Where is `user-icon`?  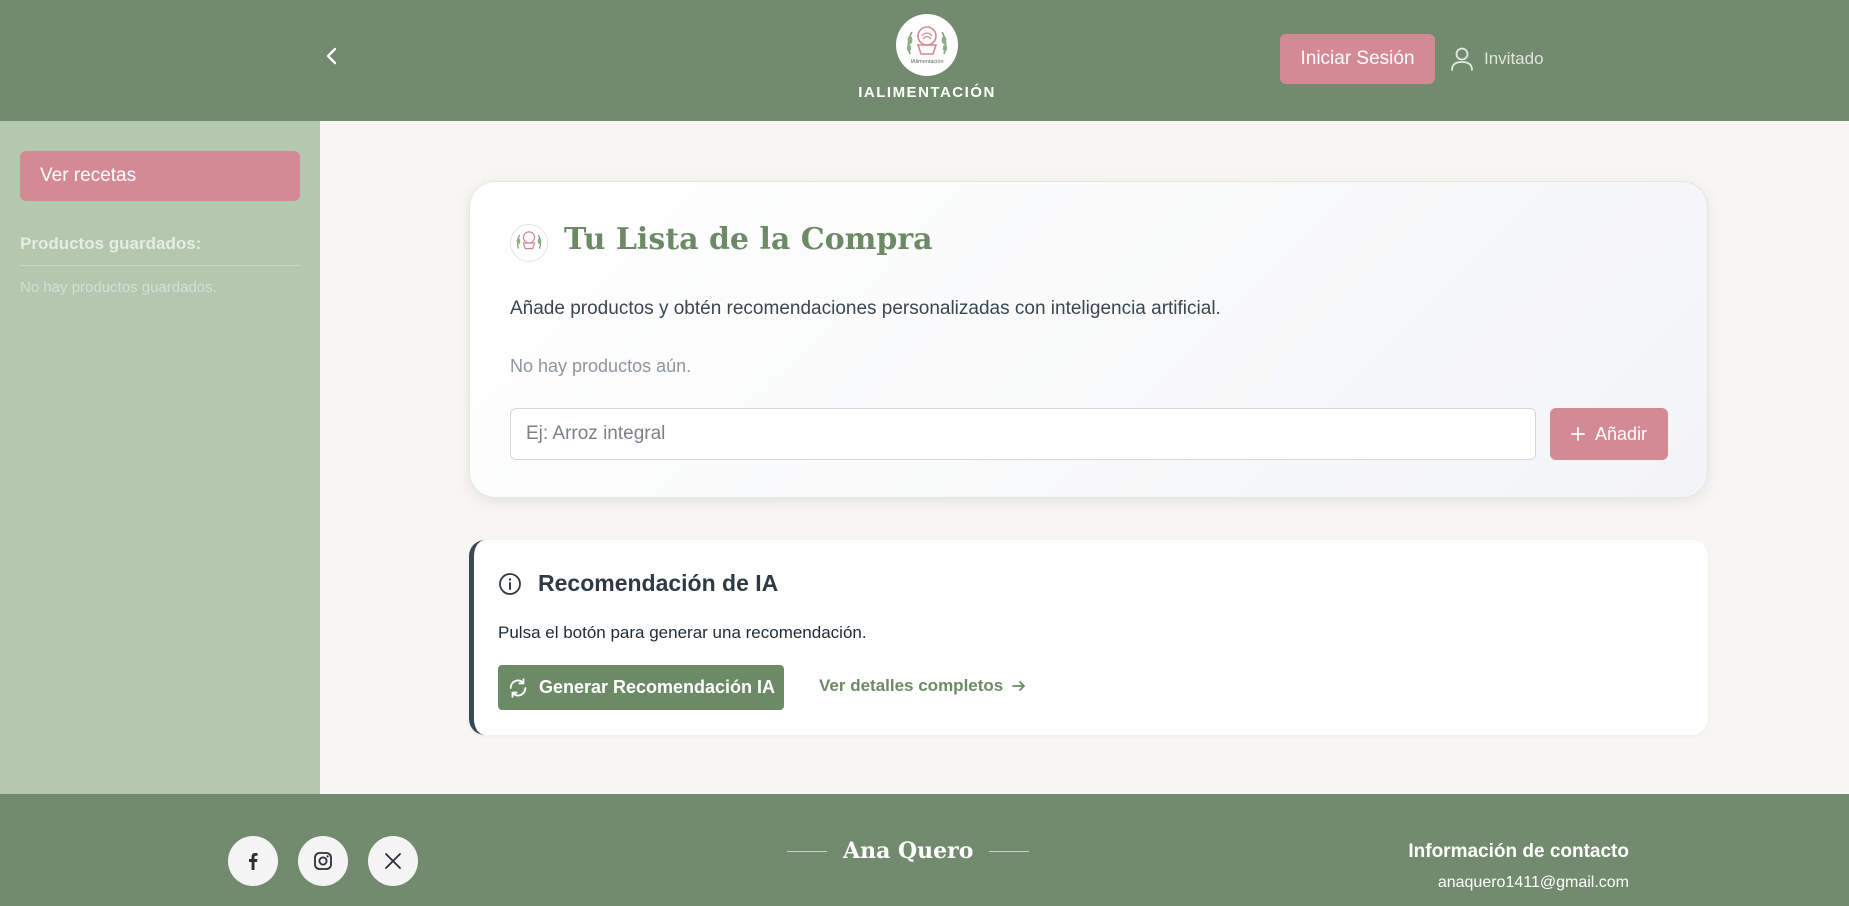
user-icon is located at coordinates (1462, 59).